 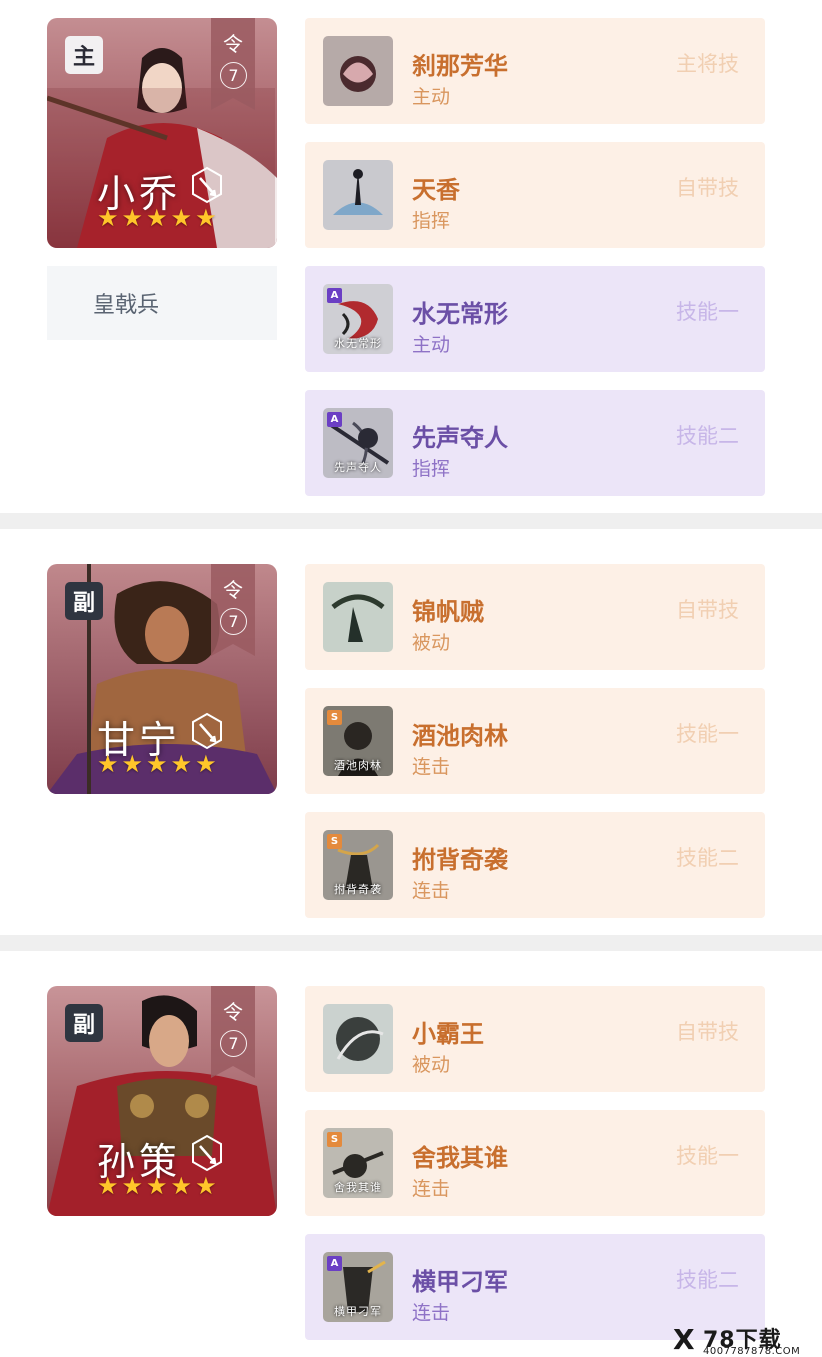 What do you see at coordinates (684, 1339) in the screenshot?
I see `watermark-logo: X` at bounding box center [684, 1339].